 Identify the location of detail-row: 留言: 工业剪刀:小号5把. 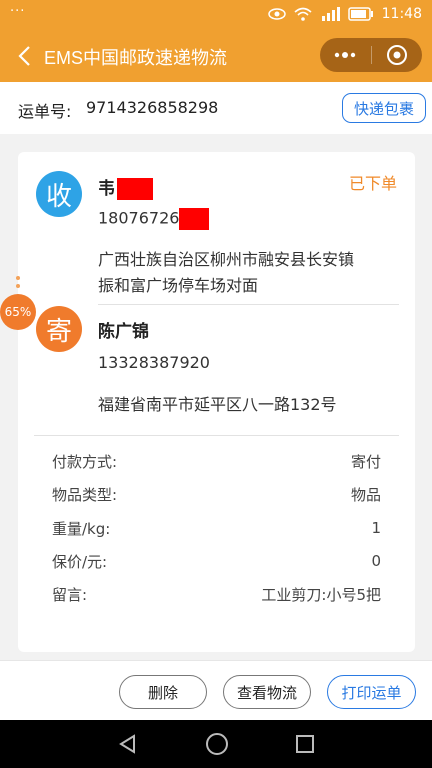
(216, 594).